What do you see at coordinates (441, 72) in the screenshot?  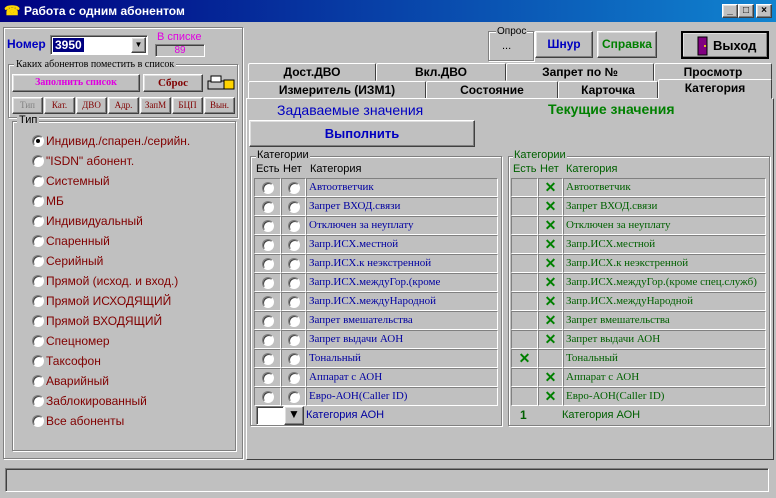 I see `tab-vkl-dvo: Вкл.ДВО` at bounding box center [441, 72].